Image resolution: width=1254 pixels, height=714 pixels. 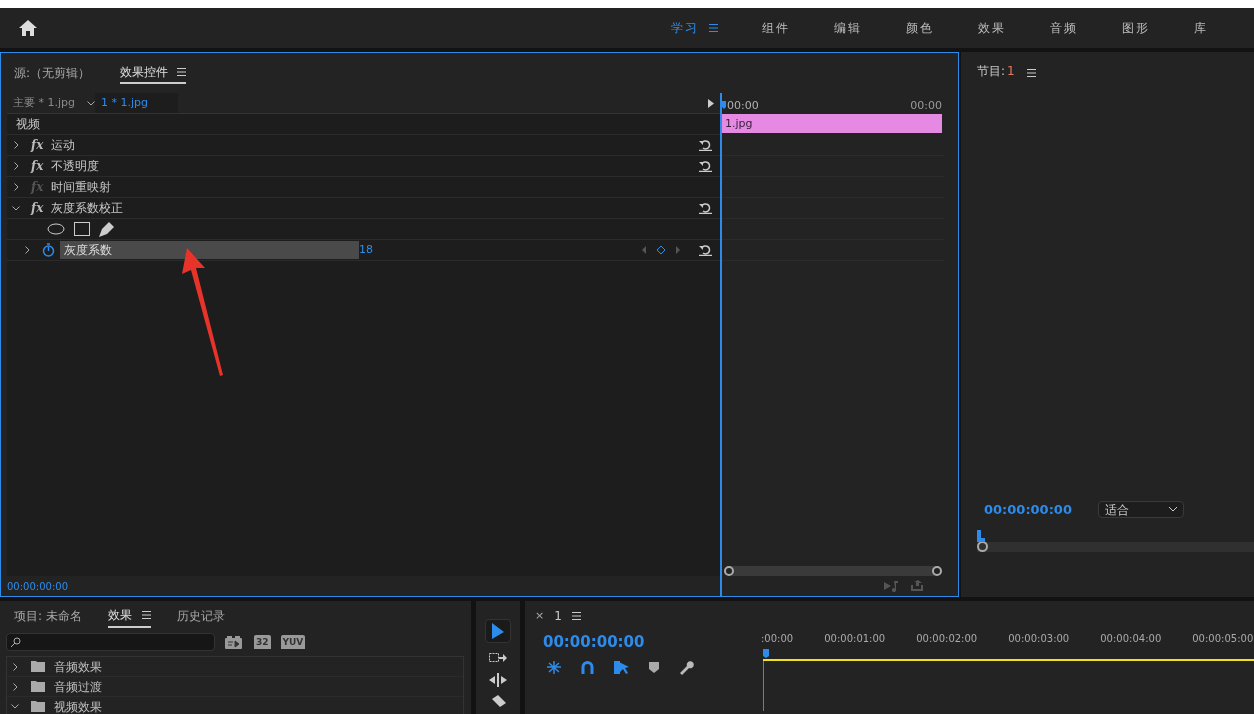 What do you see at coordinates (1039, 639) in the screenshot?
I see `ruler-label: 00:00:03:00` at bounding box center [1039, 639].